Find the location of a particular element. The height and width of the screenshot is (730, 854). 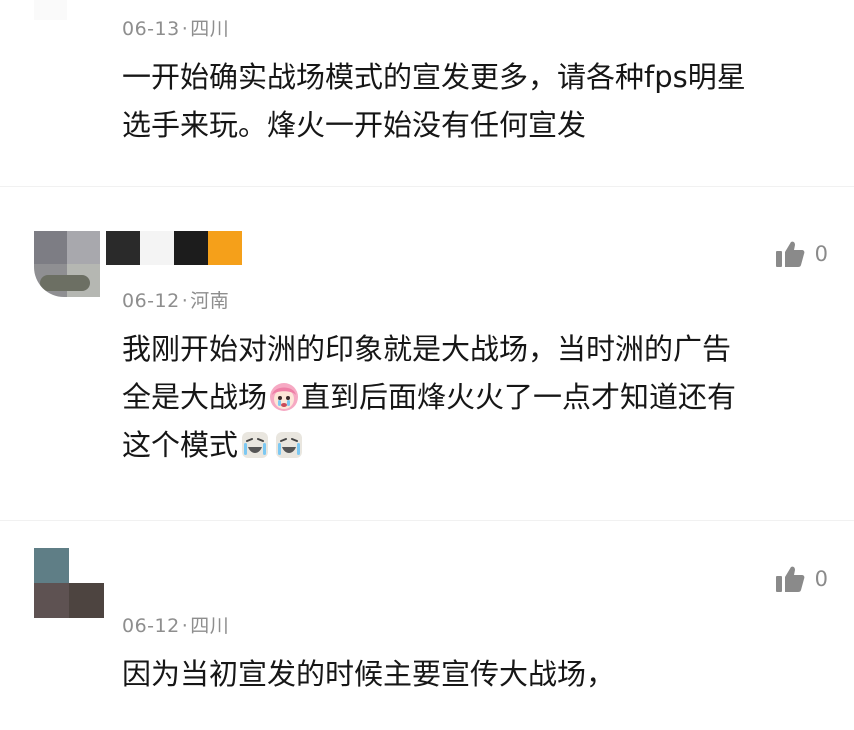

comment-line: 全是大战场 直到后面烽火火了一点才知道还有 is located at coordinates (472, 397).